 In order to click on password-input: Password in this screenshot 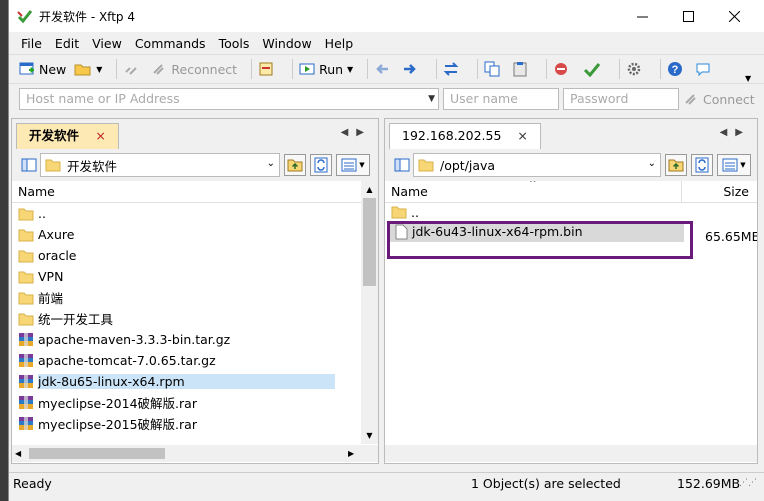, I will do `click(621, 99)`.